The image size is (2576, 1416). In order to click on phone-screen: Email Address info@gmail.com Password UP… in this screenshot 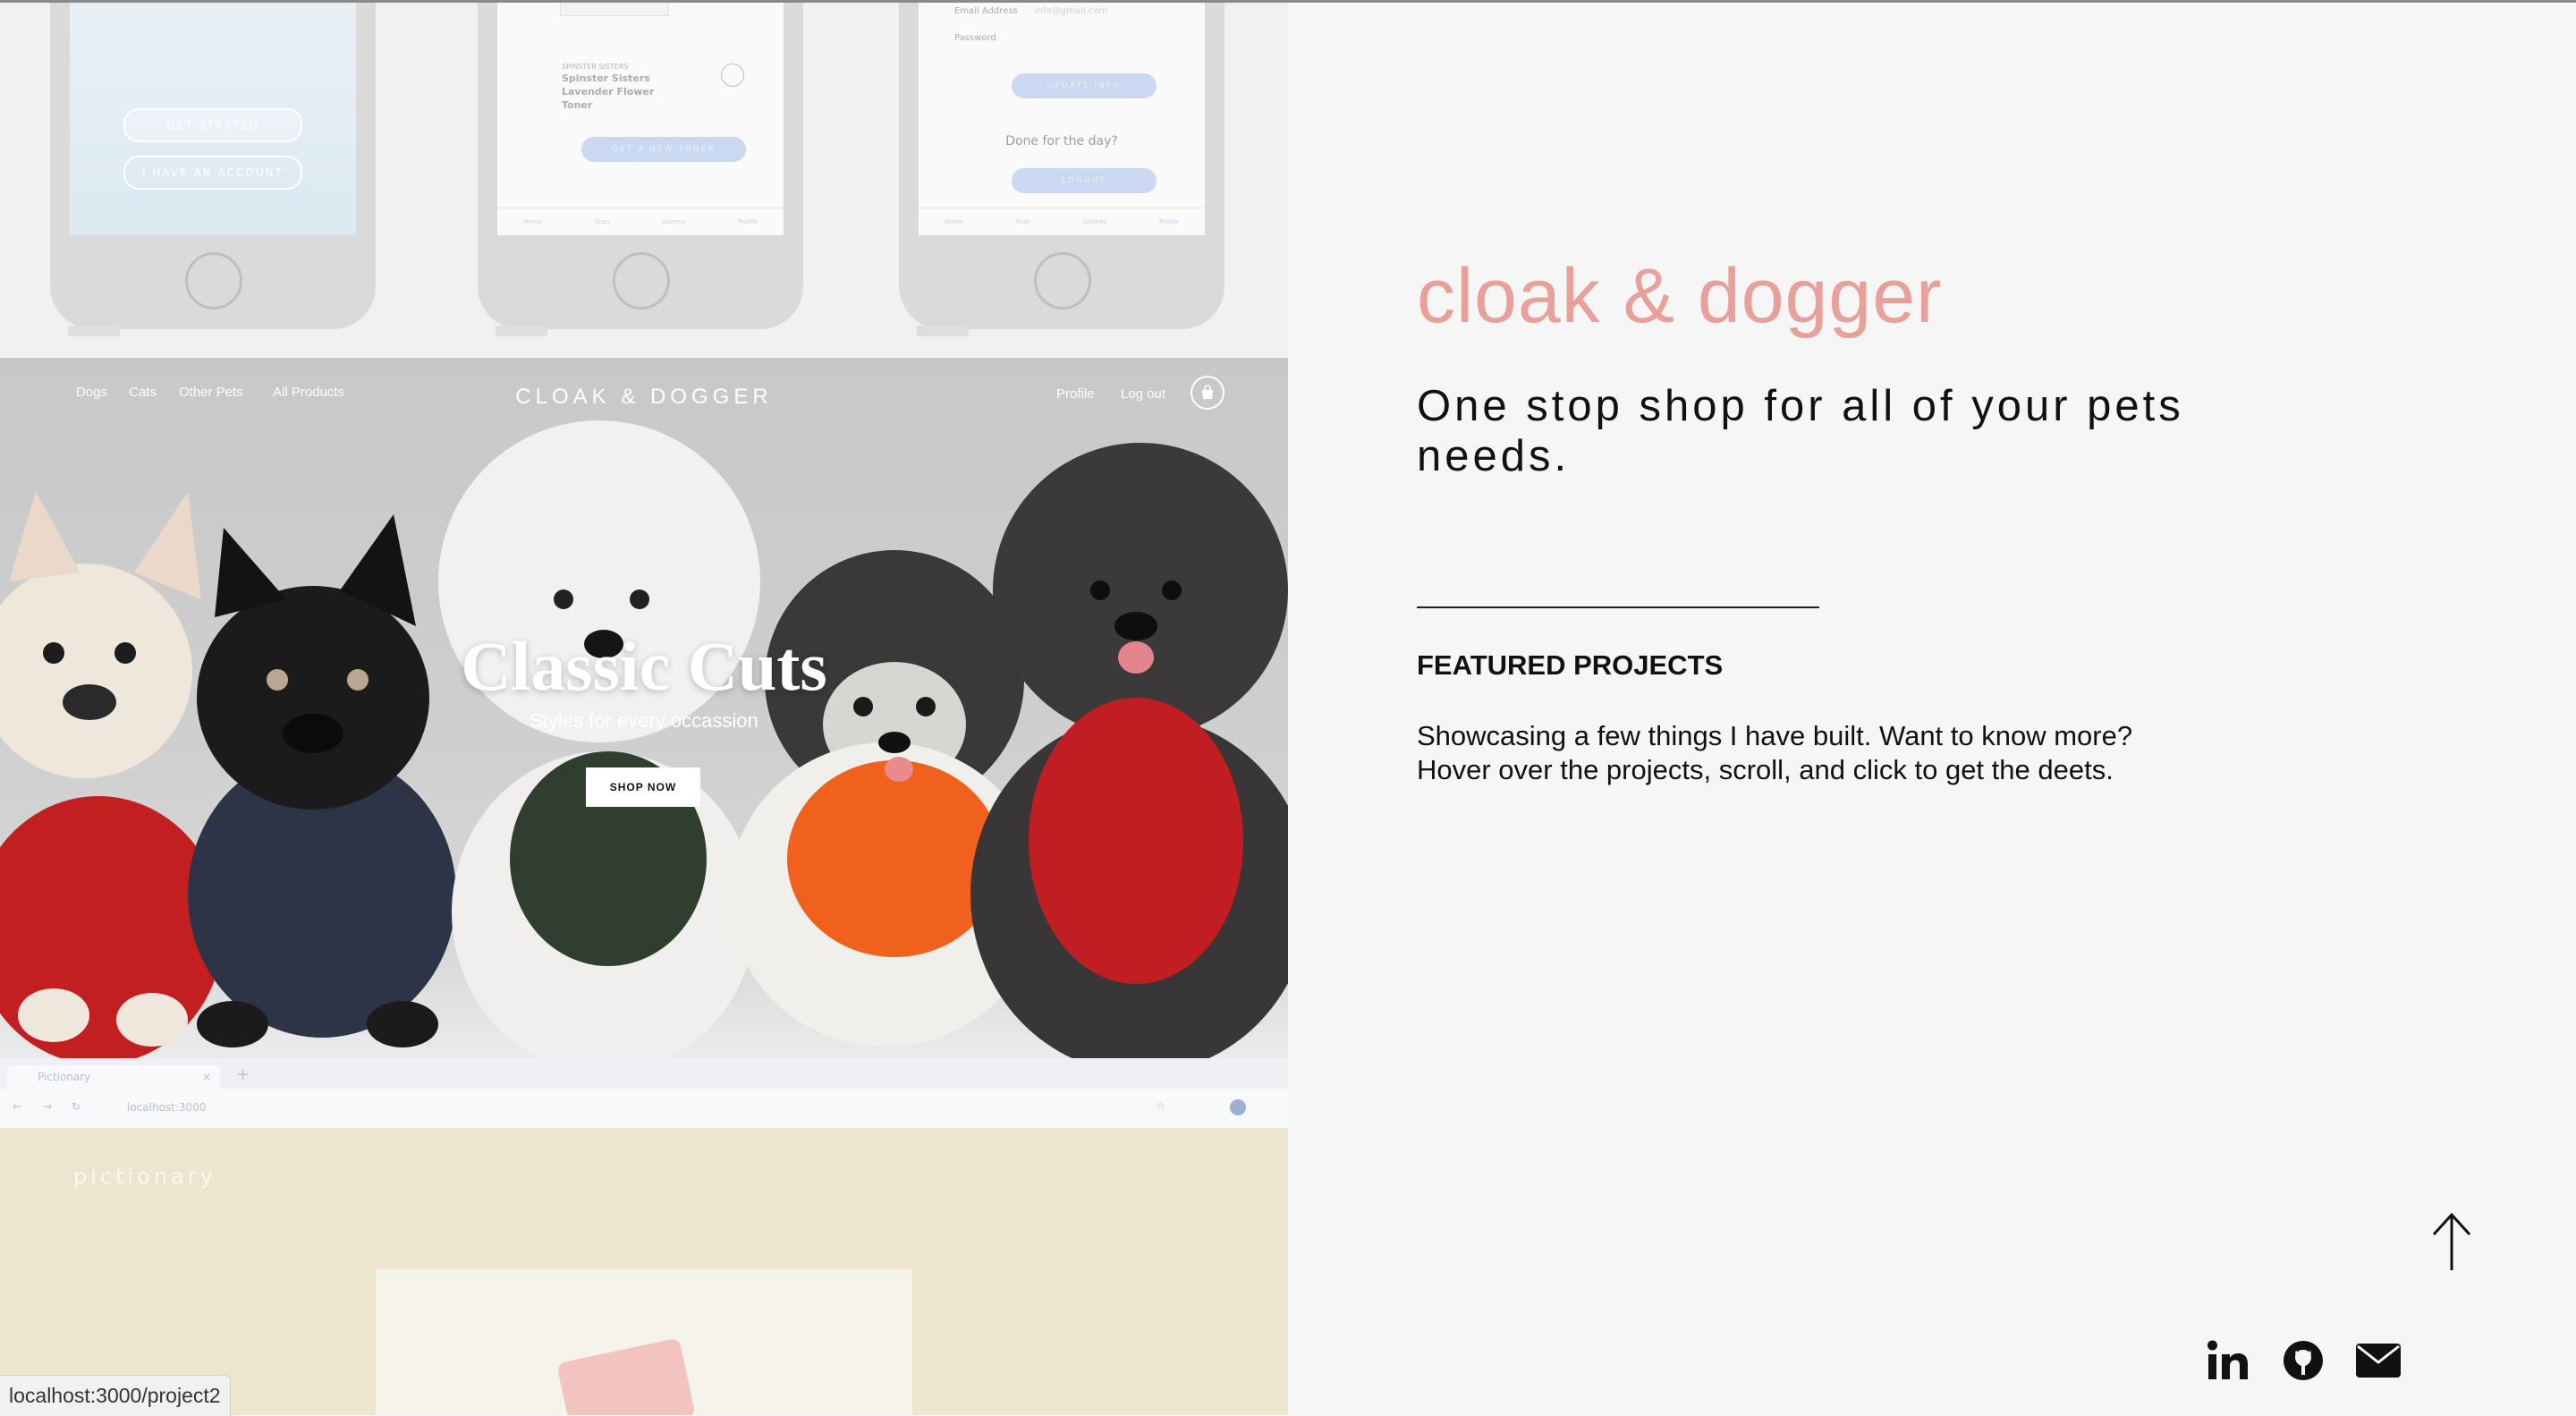, I will do `click(1062, 119)`.